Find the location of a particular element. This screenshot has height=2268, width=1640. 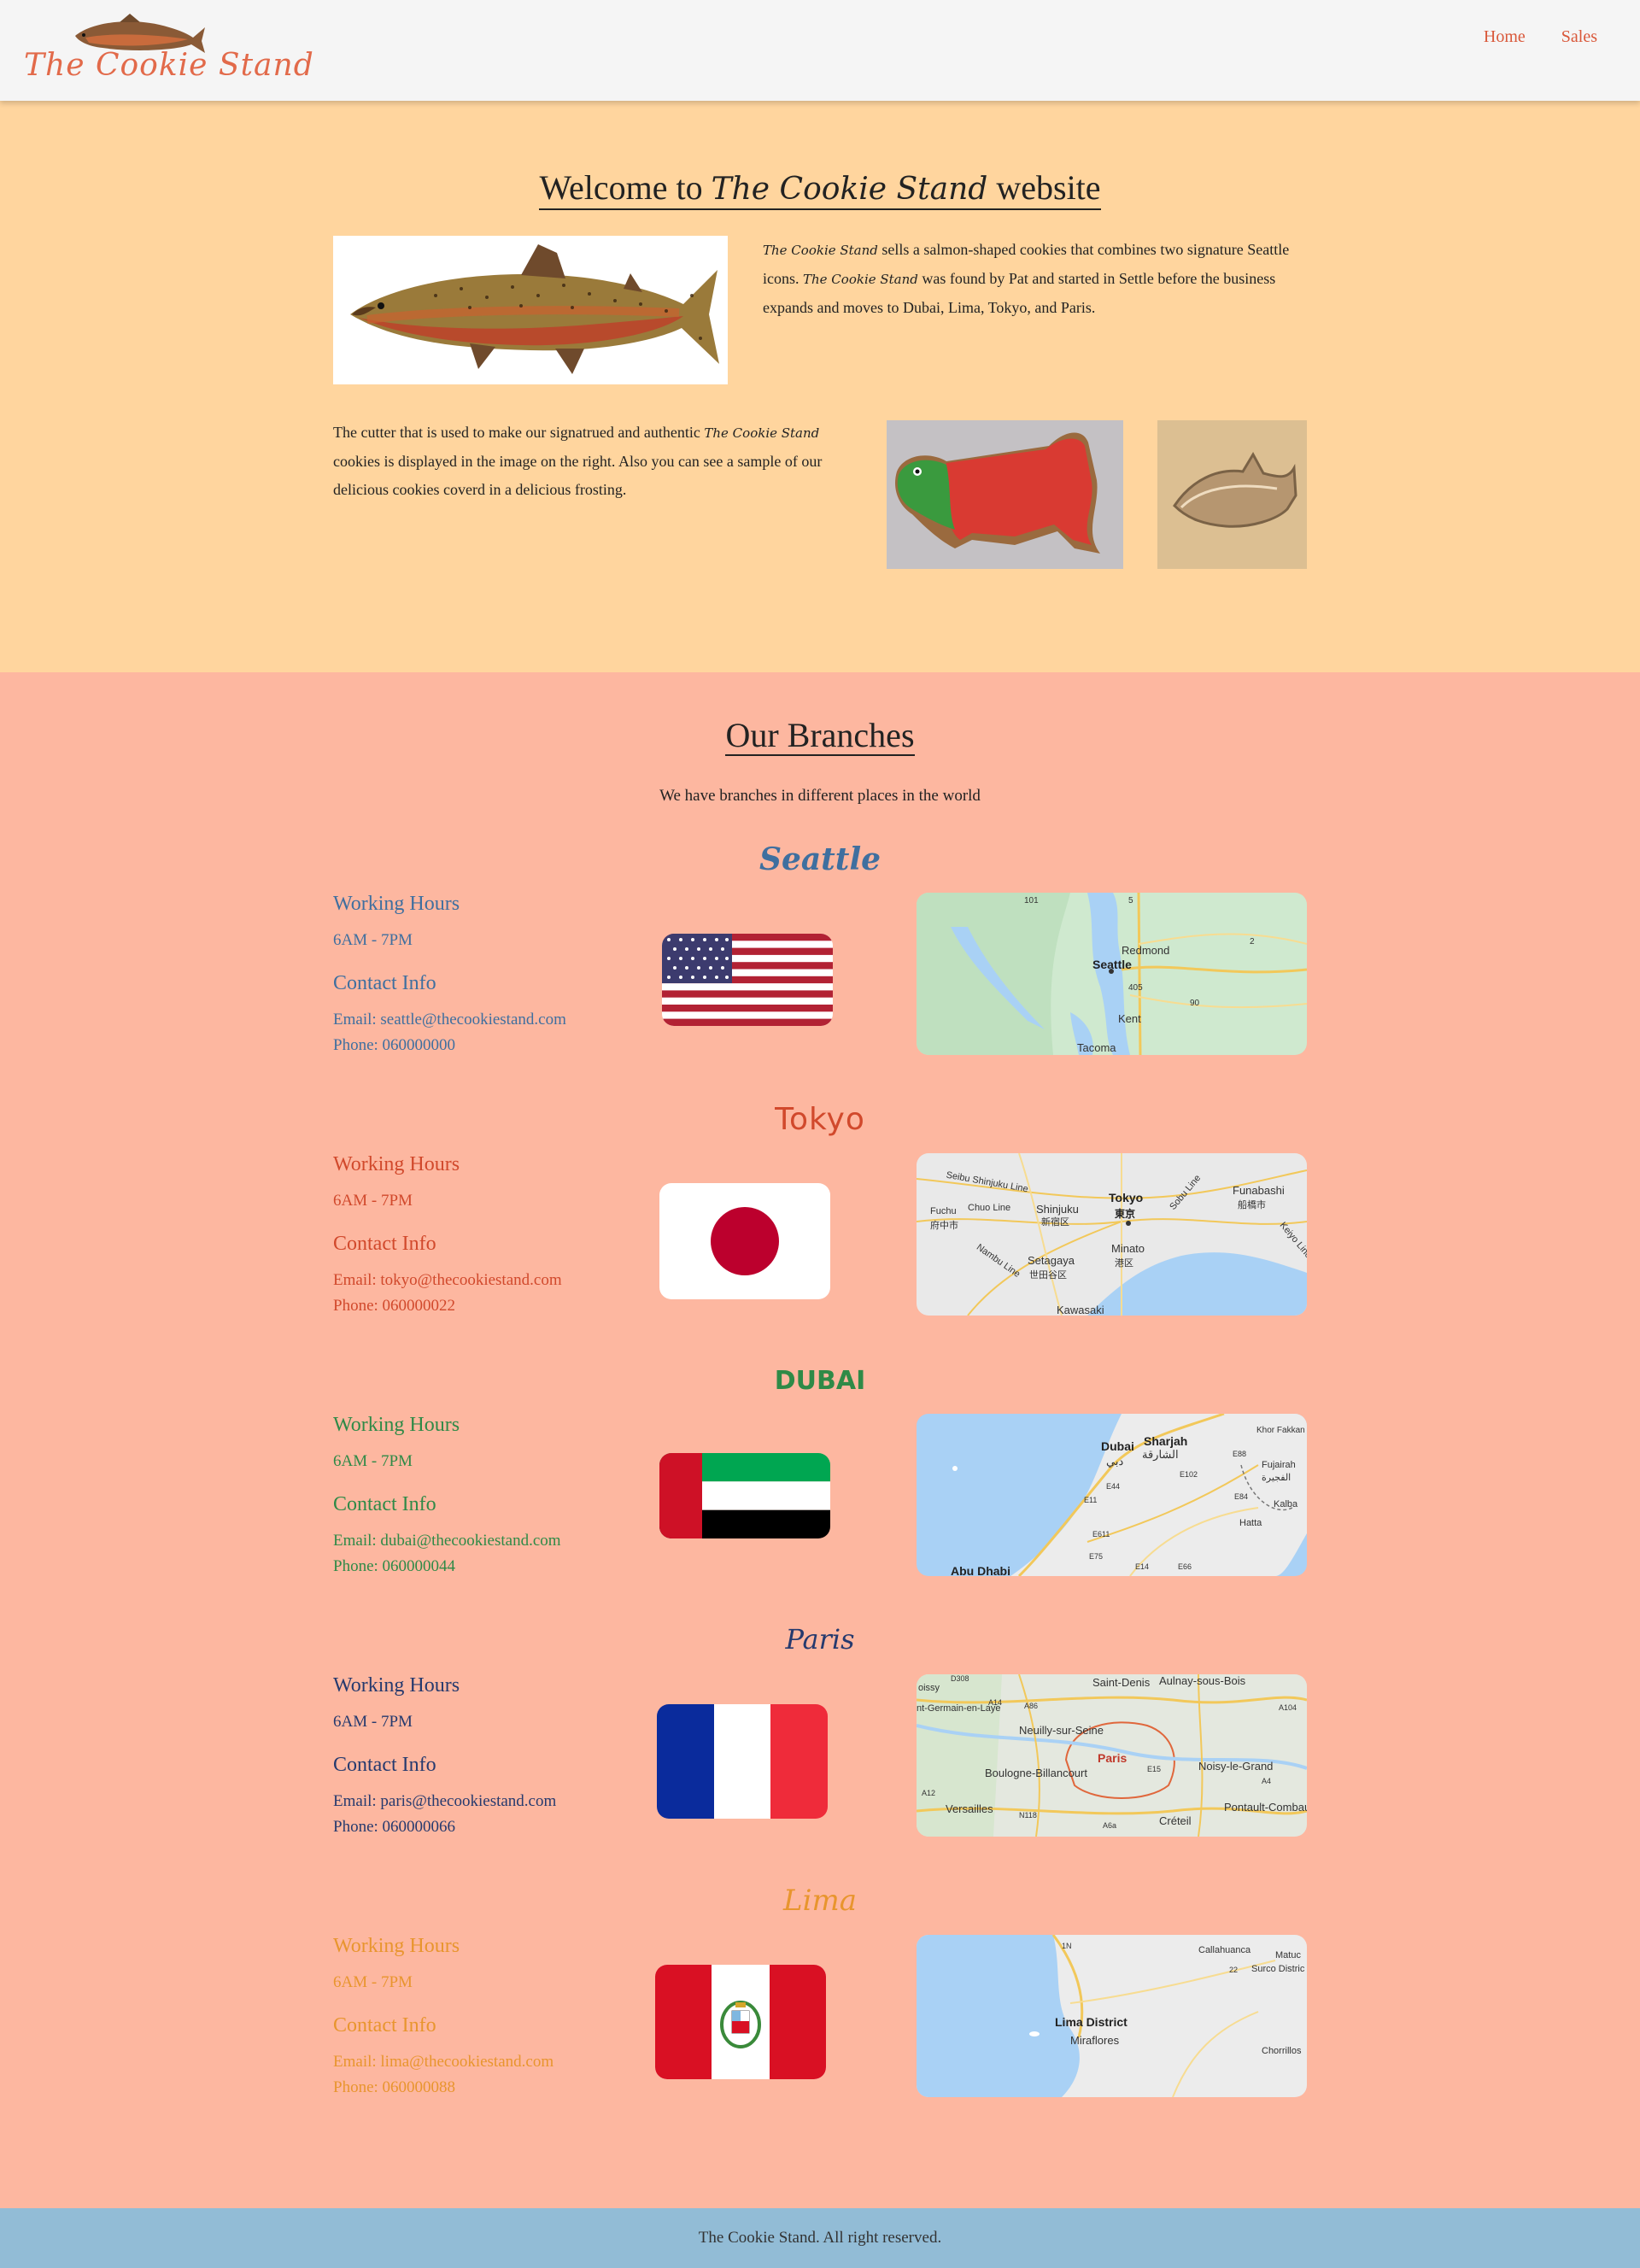

contact-email: Email: seattle@thecookiestand.com is located at coordinates (449, 1020).